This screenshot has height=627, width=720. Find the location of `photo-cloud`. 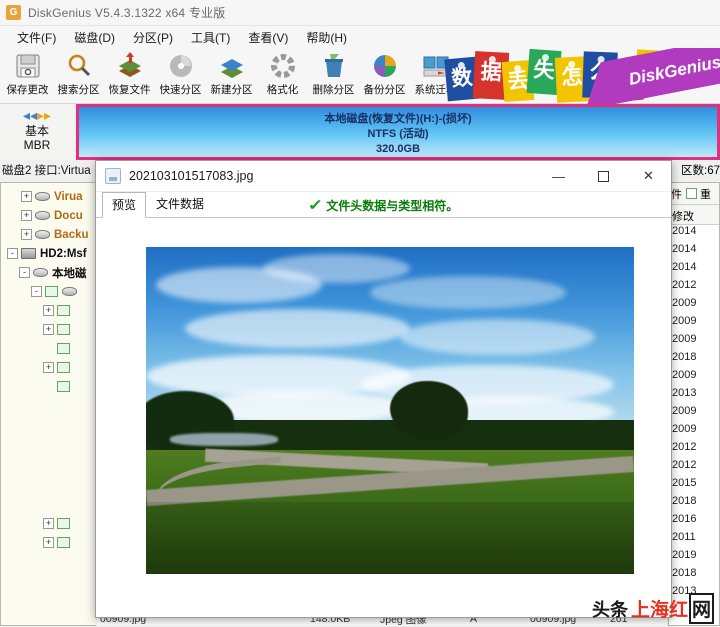

photo-cloud is located at coordinates (497, 336).